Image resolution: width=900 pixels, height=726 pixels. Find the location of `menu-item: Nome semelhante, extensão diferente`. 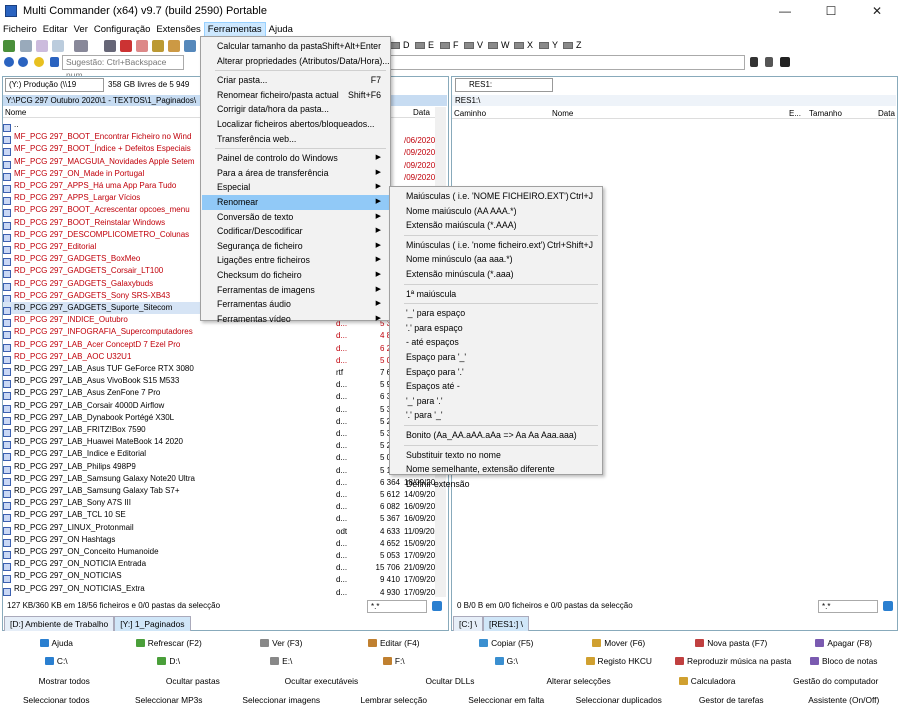

menu-item: Nome semelhante, extensão diferente is located at coordinates (496, 469).